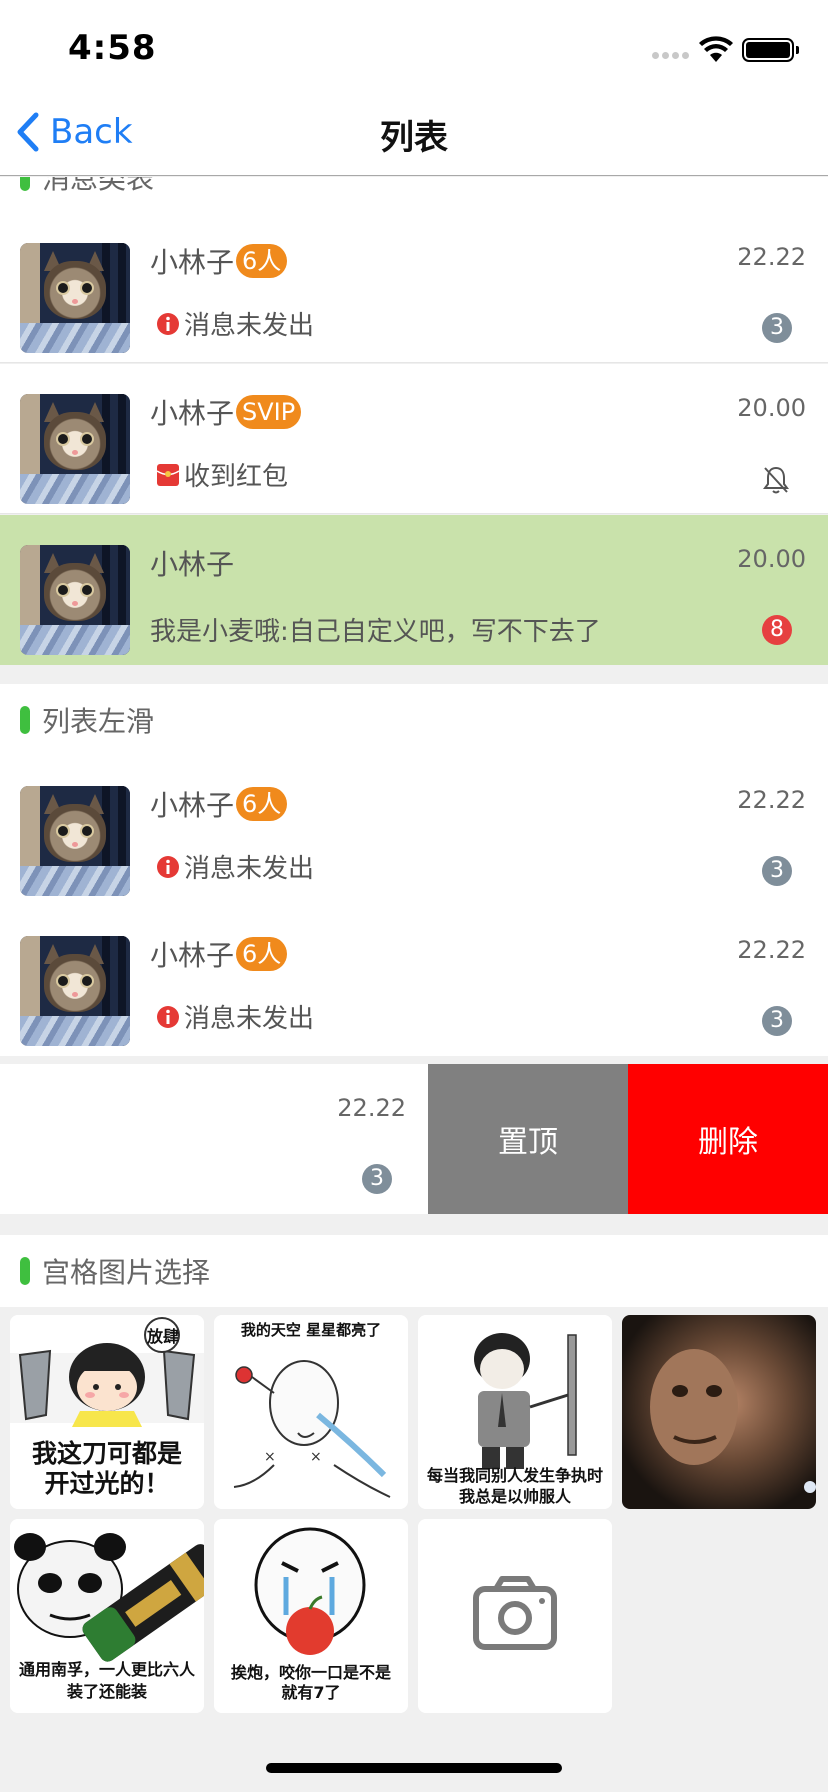 The width and height of the screenshot is (828, 1792). I want to click on home-indicator, so click(414, 1768).